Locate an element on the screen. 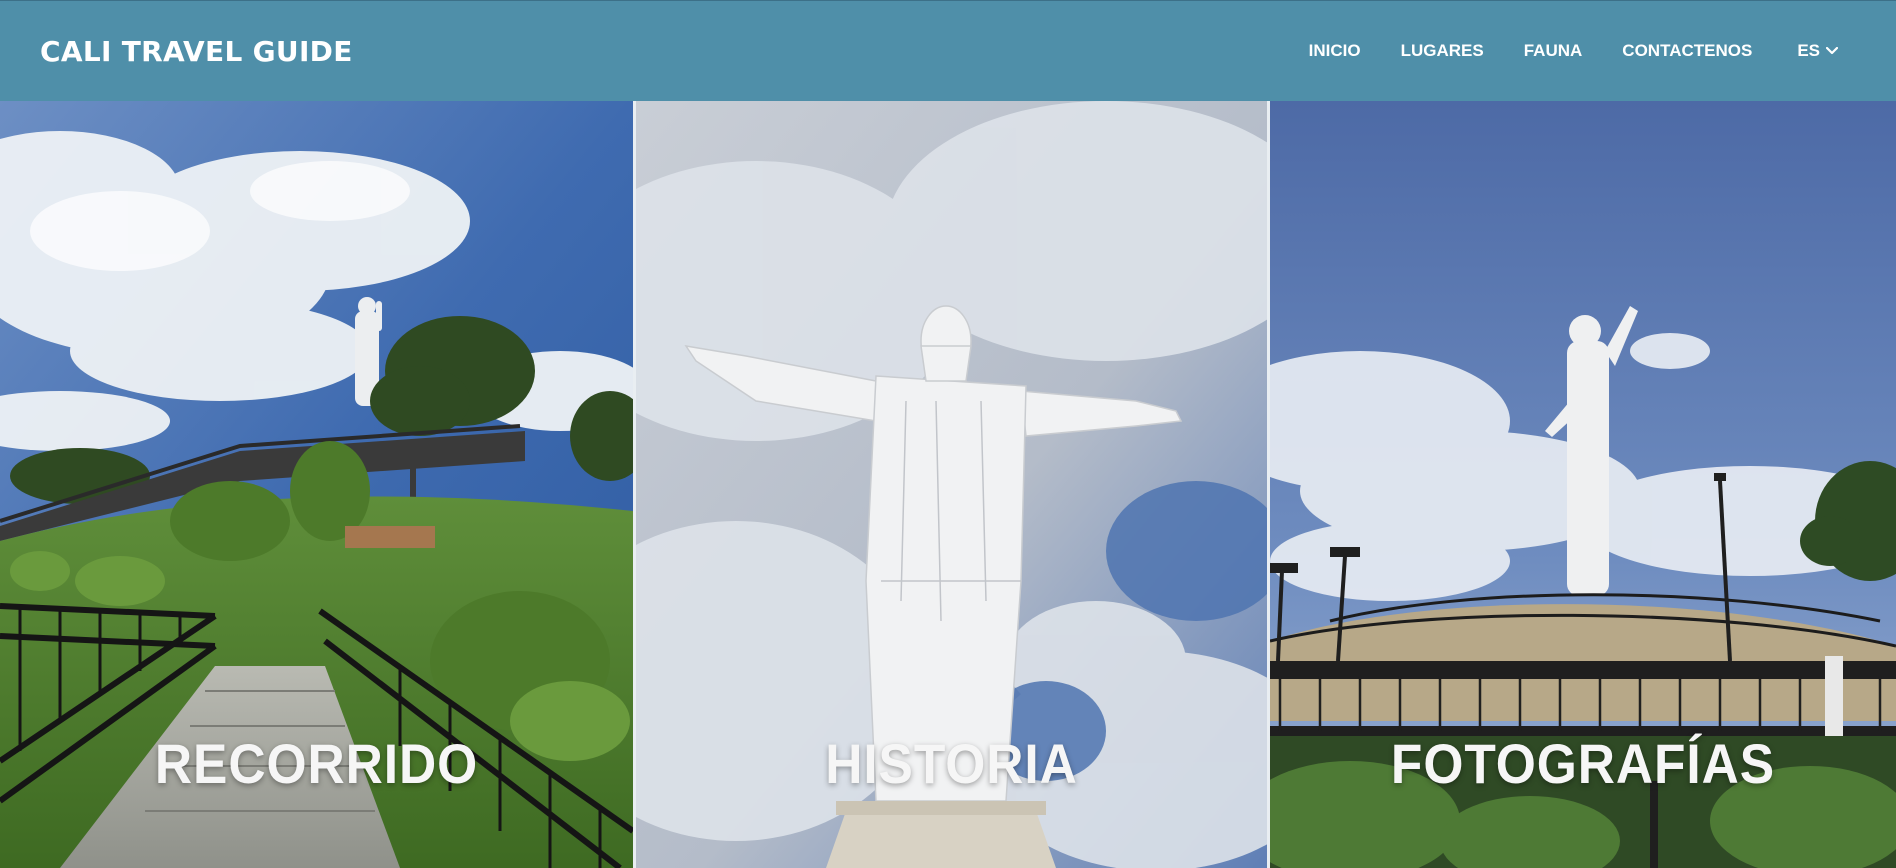 This screenshot has height=868, width=1896. nav-link-contactenos: CONTACTENOS is located at coordinates (1687, 51).